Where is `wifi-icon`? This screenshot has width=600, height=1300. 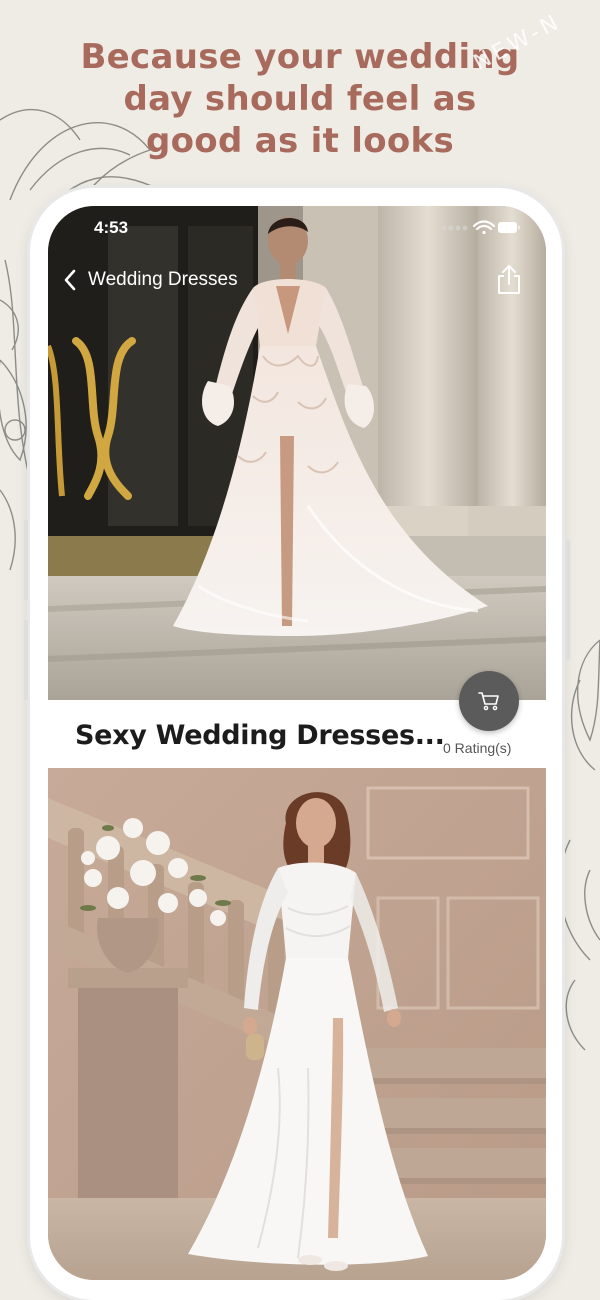
wifi-icon is located at coordinates (484, 227).